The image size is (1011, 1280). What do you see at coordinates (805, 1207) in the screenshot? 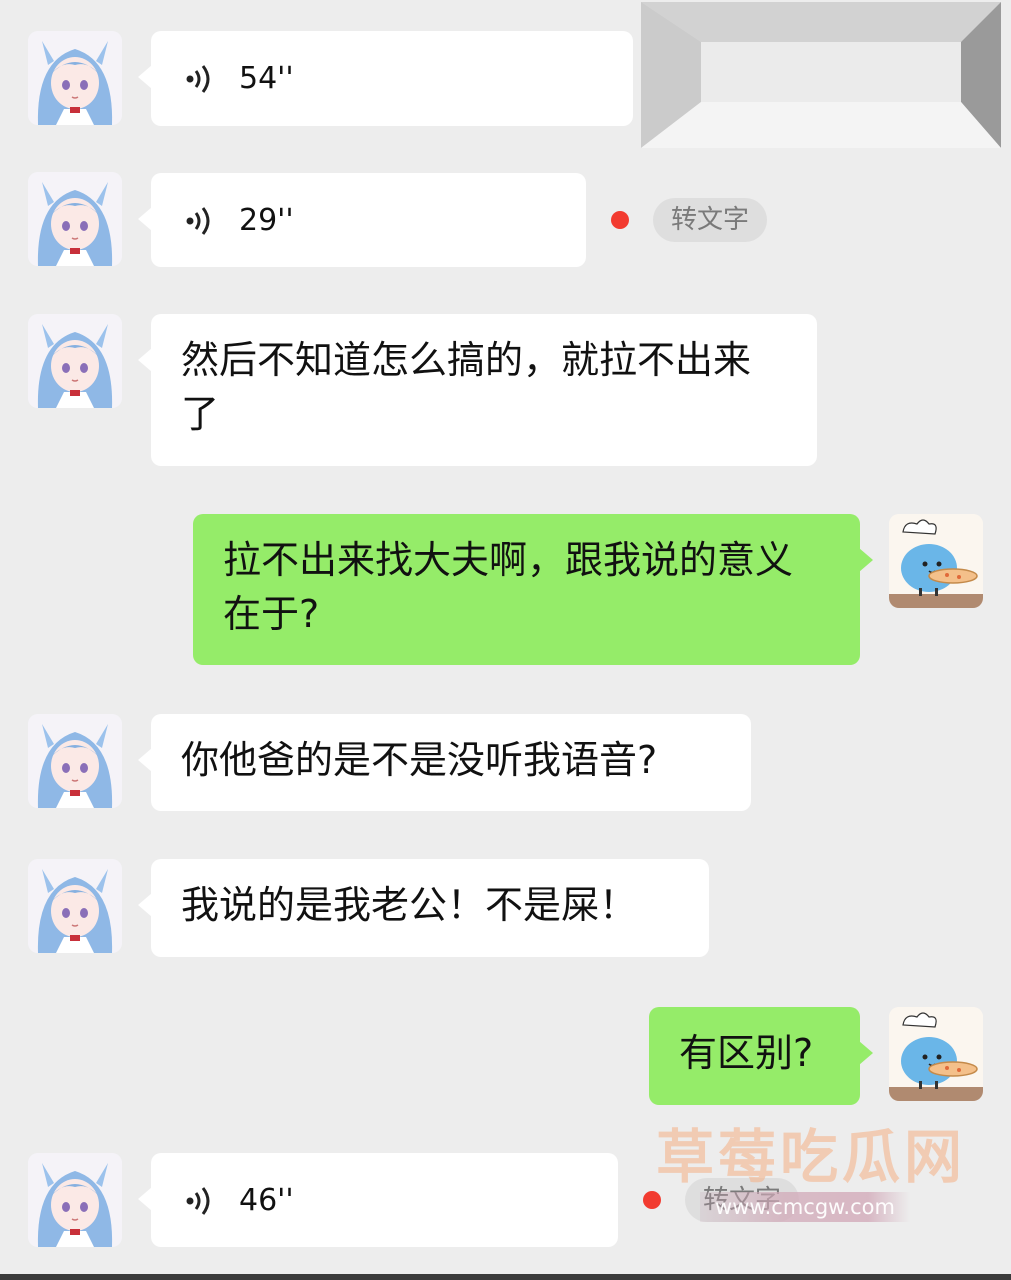
I see `watermark-url: www.cmcgw.com` at bounding box center [805, 1207].